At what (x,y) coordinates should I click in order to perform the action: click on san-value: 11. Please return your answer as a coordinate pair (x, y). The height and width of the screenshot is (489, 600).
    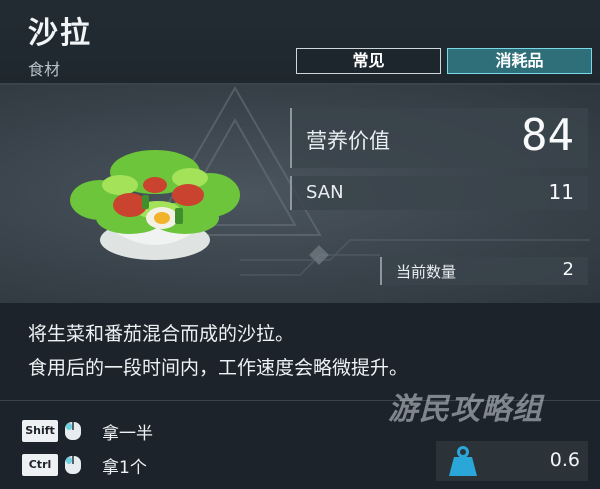
    Looking at the image, I should click on (561, 192).